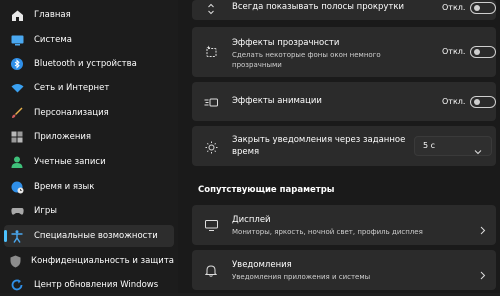  What do you see at coordinates (15, 261) in the screenshot?
I see `shield-icon` at bounding box center [15, 261].